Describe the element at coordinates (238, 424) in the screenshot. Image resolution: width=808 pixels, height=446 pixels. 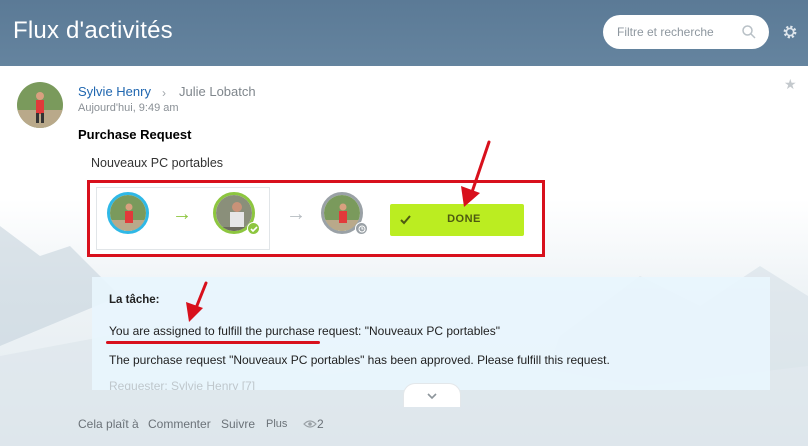
I see `follow-link: Suivre` at that location.